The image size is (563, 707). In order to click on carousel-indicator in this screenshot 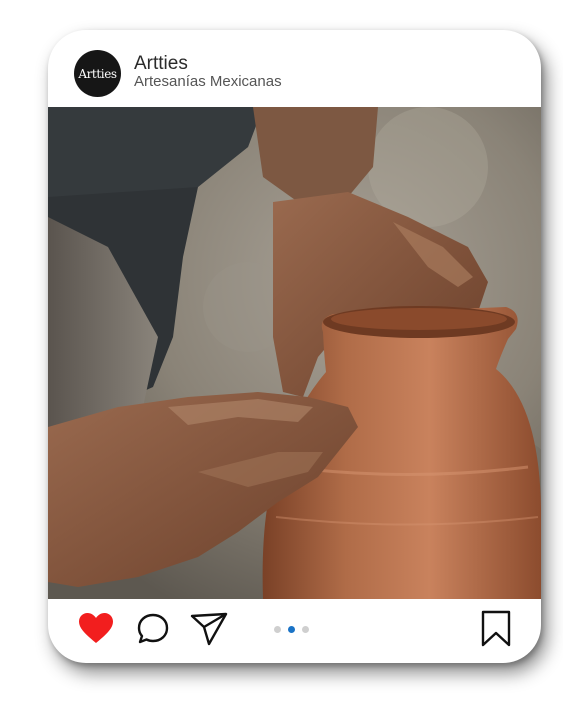, I will do `click(291, 629)`.